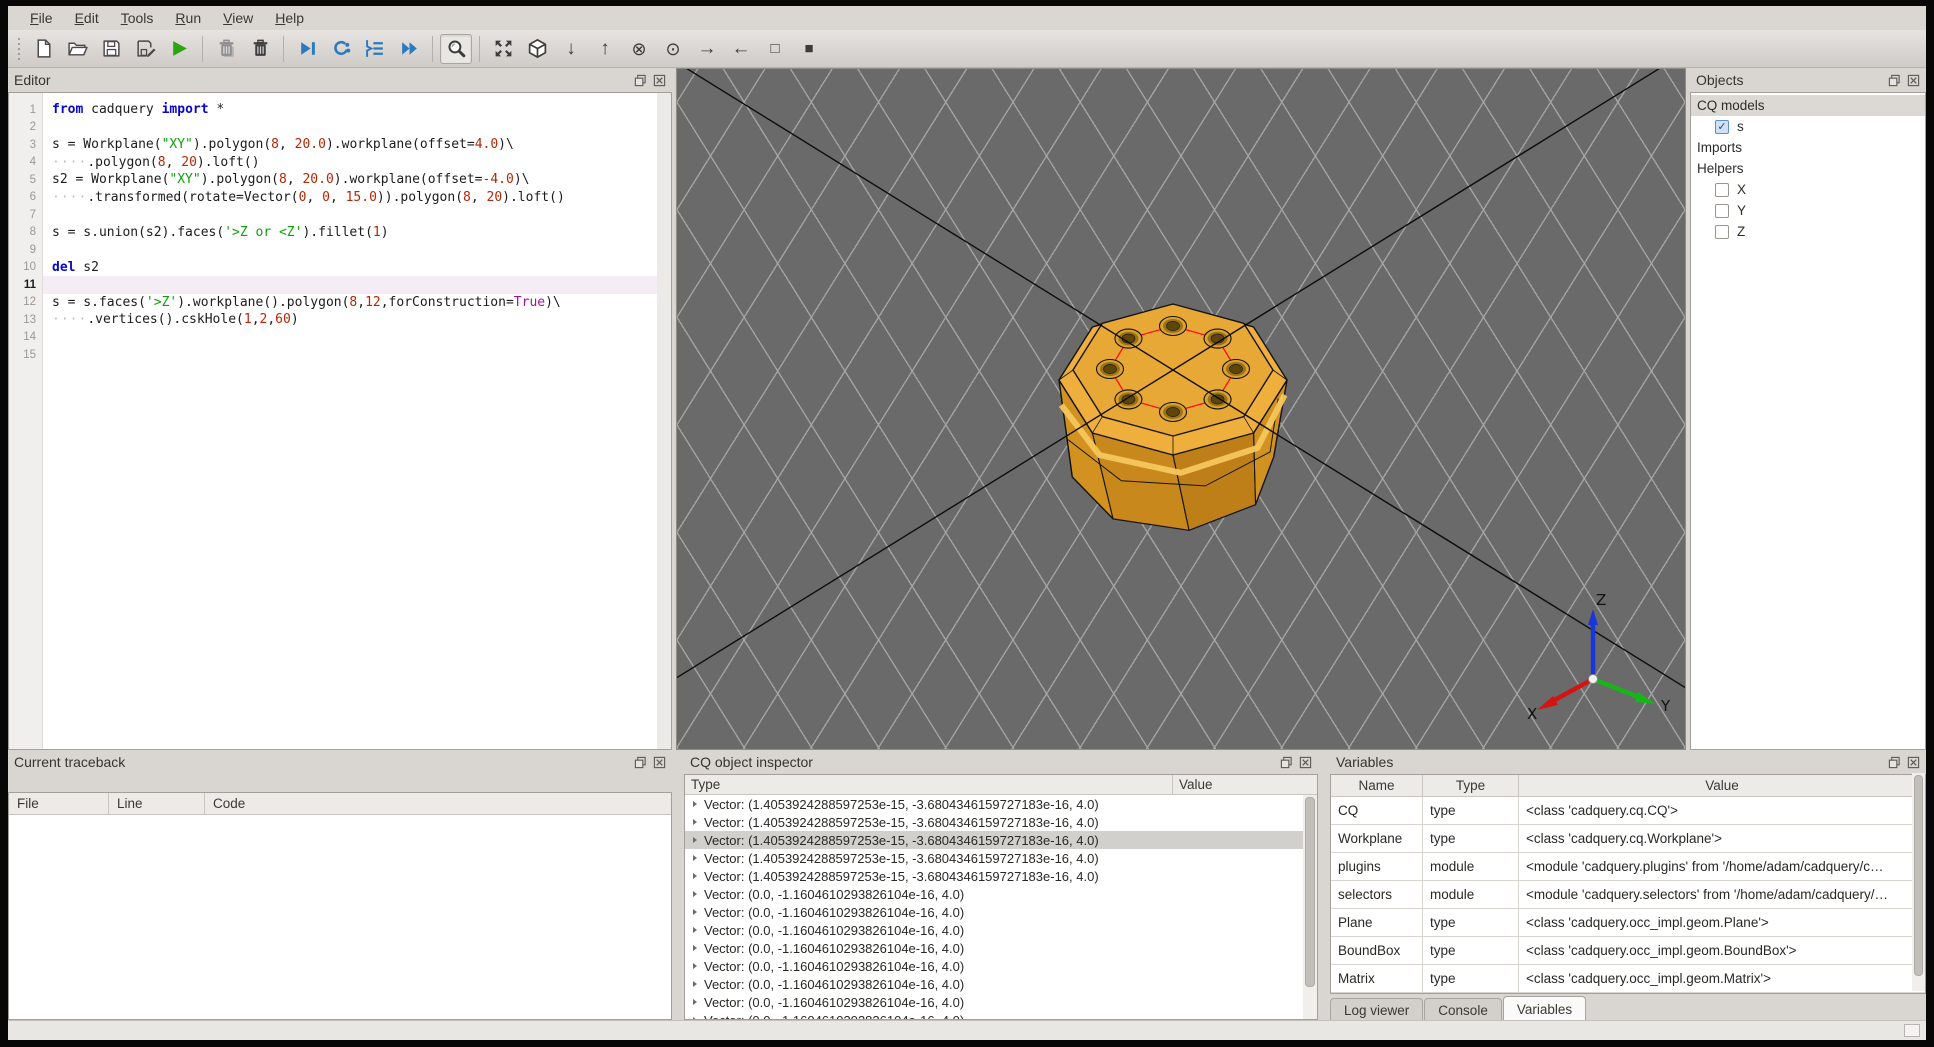 The width and height of the screenshot is (1934, 1047). Describe the element at coordinates (438, 803) in the screenshot. I see `traceback-col-code: Code` at that location.